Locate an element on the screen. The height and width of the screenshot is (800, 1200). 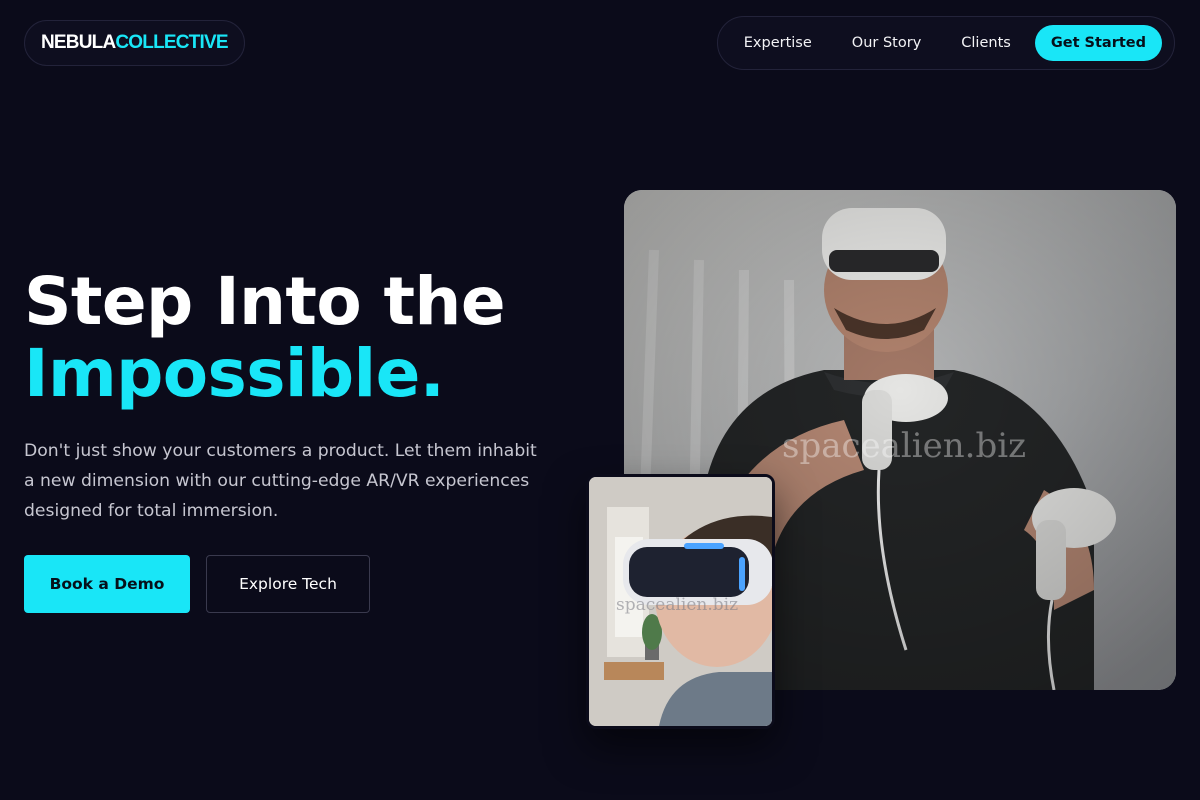
nav-link-clients: Clients is located at coordinates (986, 43).